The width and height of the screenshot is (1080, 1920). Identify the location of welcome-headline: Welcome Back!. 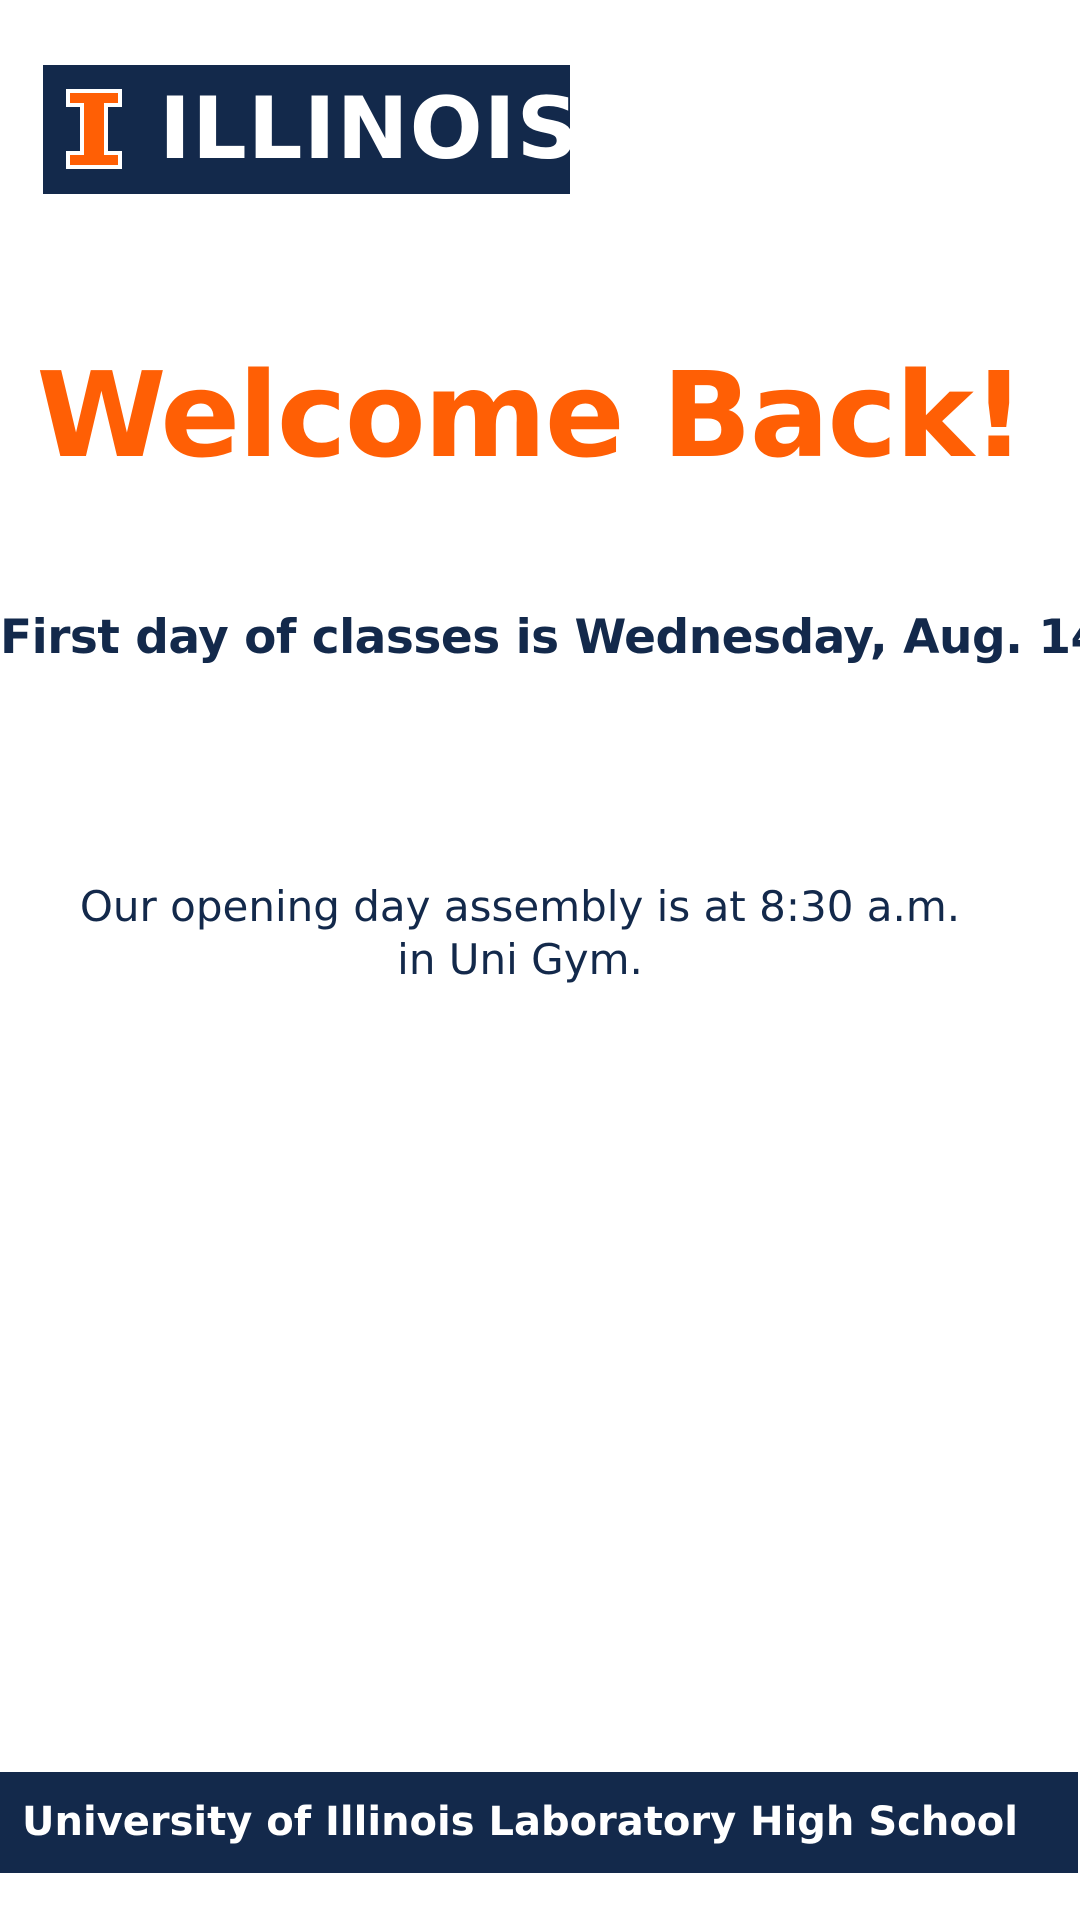
(530, 415).